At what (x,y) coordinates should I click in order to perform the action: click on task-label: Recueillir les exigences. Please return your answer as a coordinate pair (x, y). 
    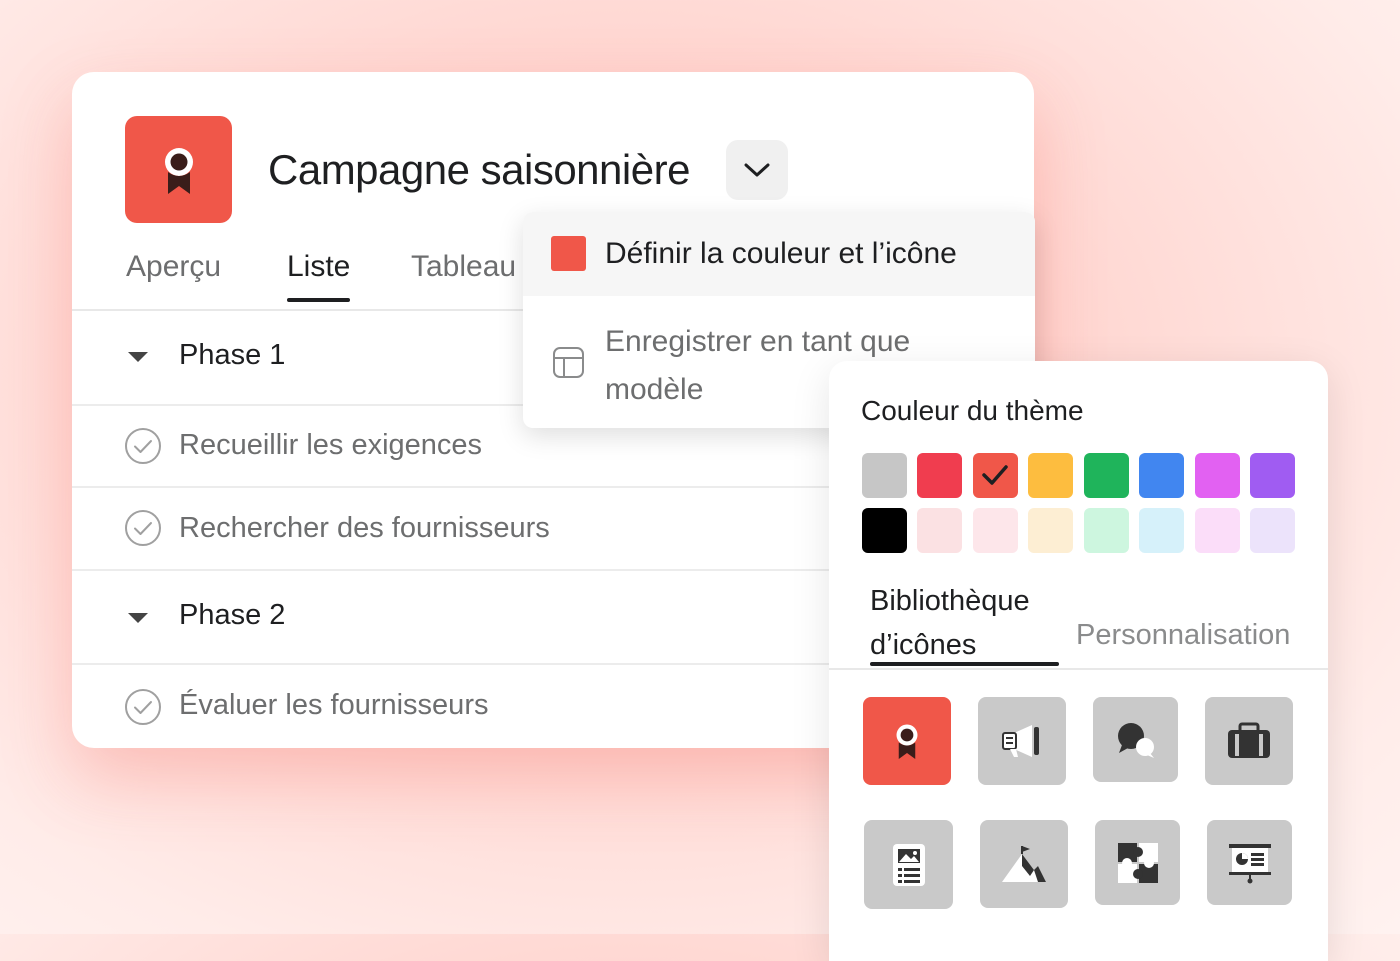
    Looking at the image, I should click on (330, 445).